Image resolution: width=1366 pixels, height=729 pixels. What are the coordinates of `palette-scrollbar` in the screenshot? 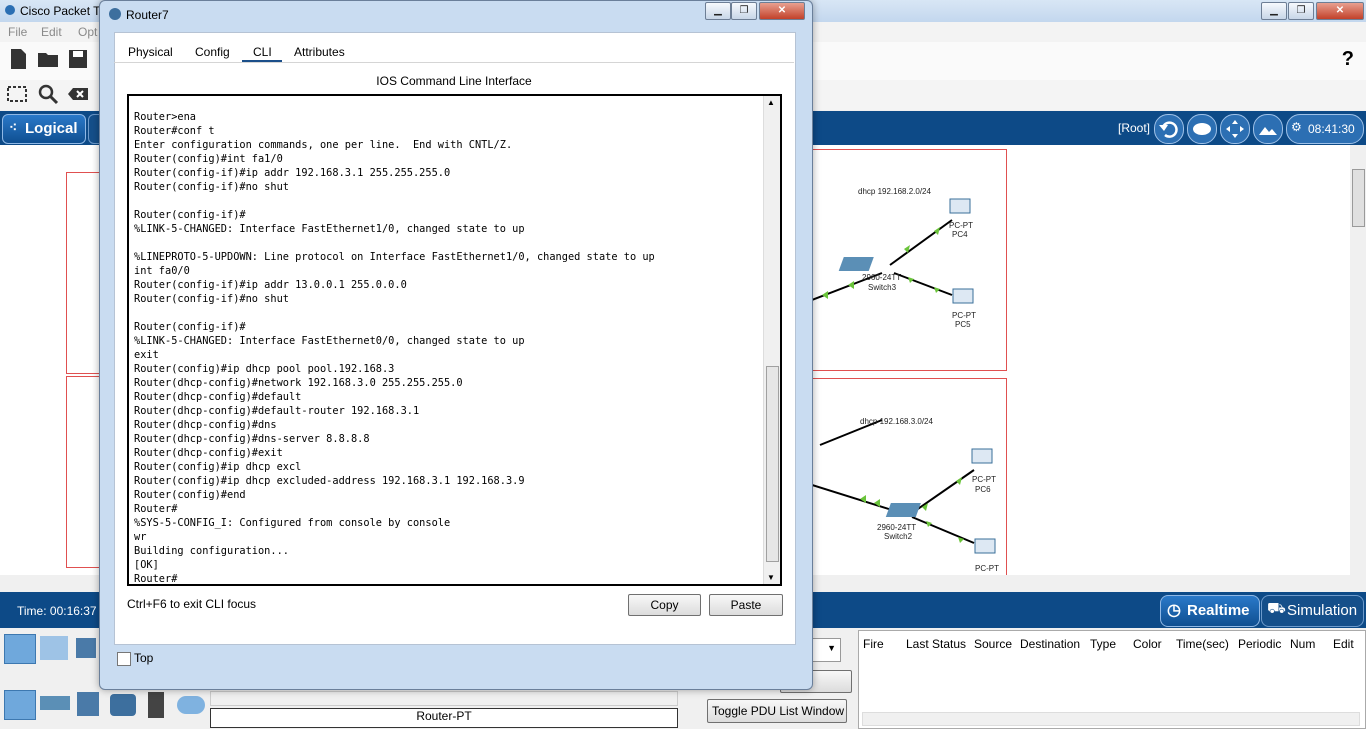 It's located at (444, 698).